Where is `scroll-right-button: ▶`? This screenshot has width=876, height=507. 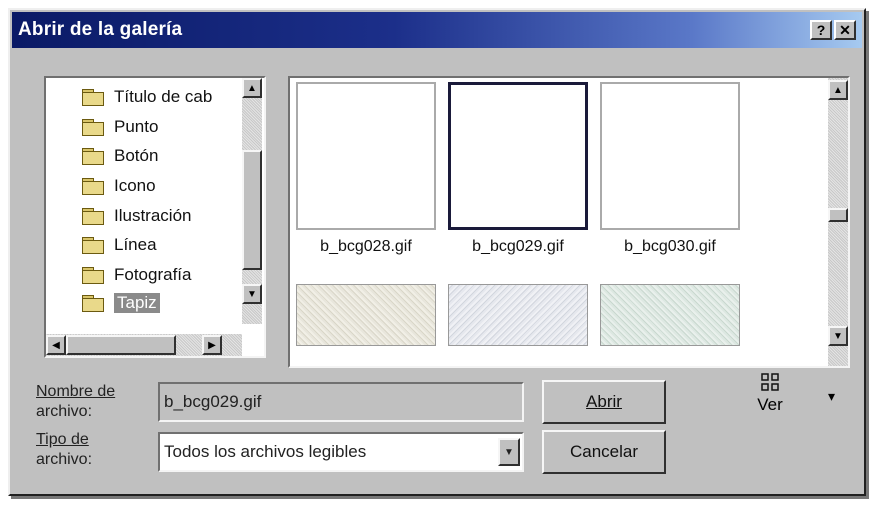 scroll-right-button: ▶ is located at coordinates (212, 345).